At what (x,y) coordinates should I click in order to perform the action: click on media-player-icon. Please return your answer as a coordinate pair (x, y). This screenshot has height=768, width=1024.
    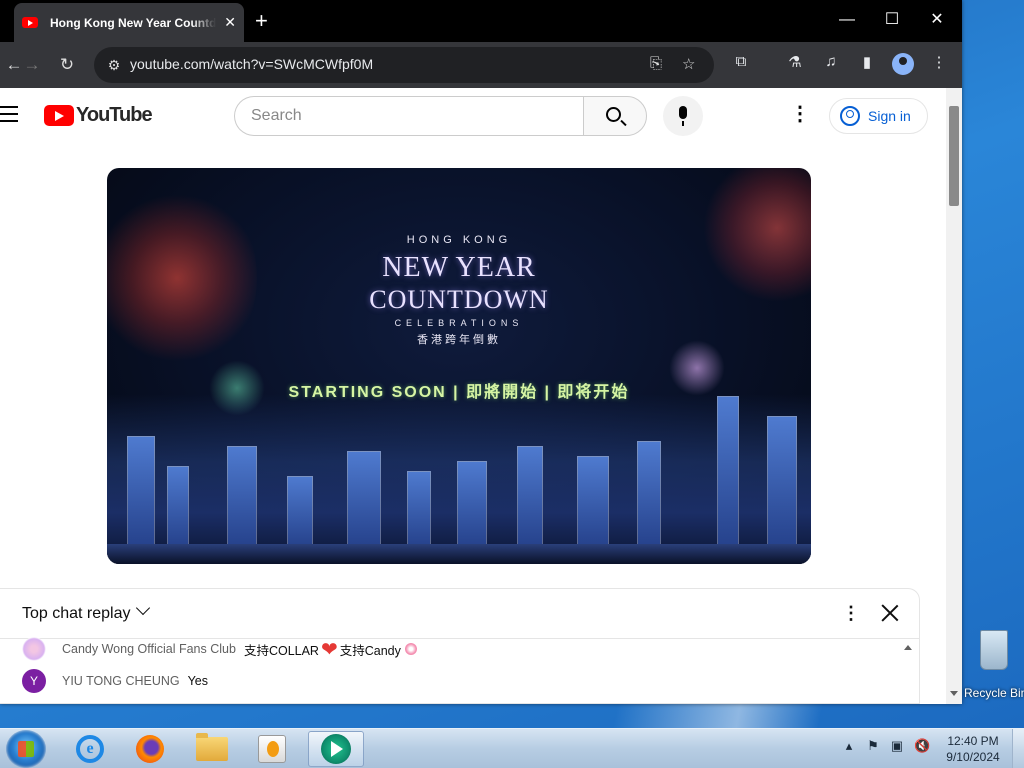
    Looking at the image, I should click on (272, 749).